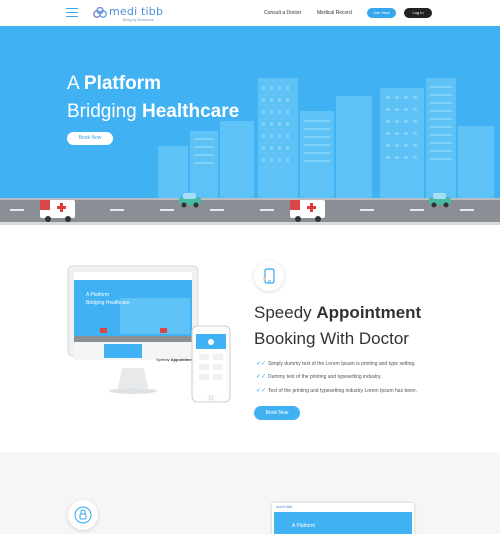 The width and height of the screenshot is (500, 534). What do you see at coordinates (97, 295) in the screenshot?
I see `laptop-screen-title1: A Platform` at bounding box center [97, 295].